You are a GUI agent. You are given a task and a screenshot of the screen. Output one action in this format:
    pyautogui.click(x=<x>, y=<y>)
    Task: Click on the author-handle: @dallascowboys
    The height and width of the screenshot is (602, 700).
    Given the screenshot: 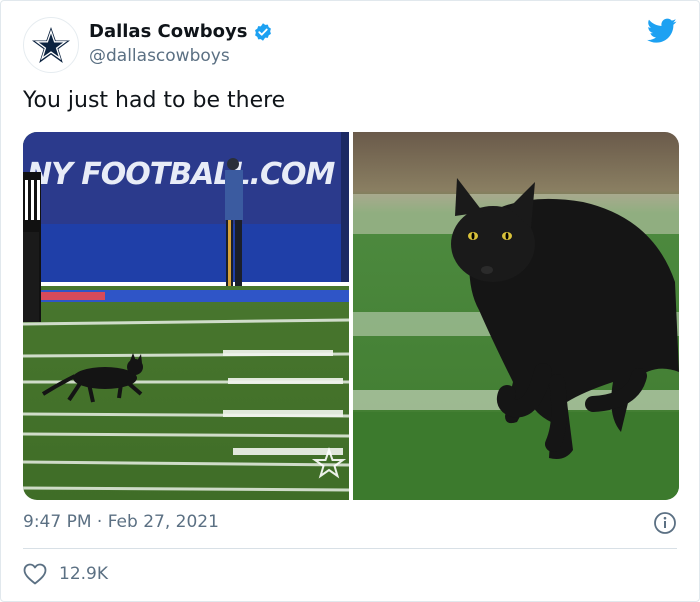 What is the action you would take?
    pyautogui.click(x=159, y=56)
    